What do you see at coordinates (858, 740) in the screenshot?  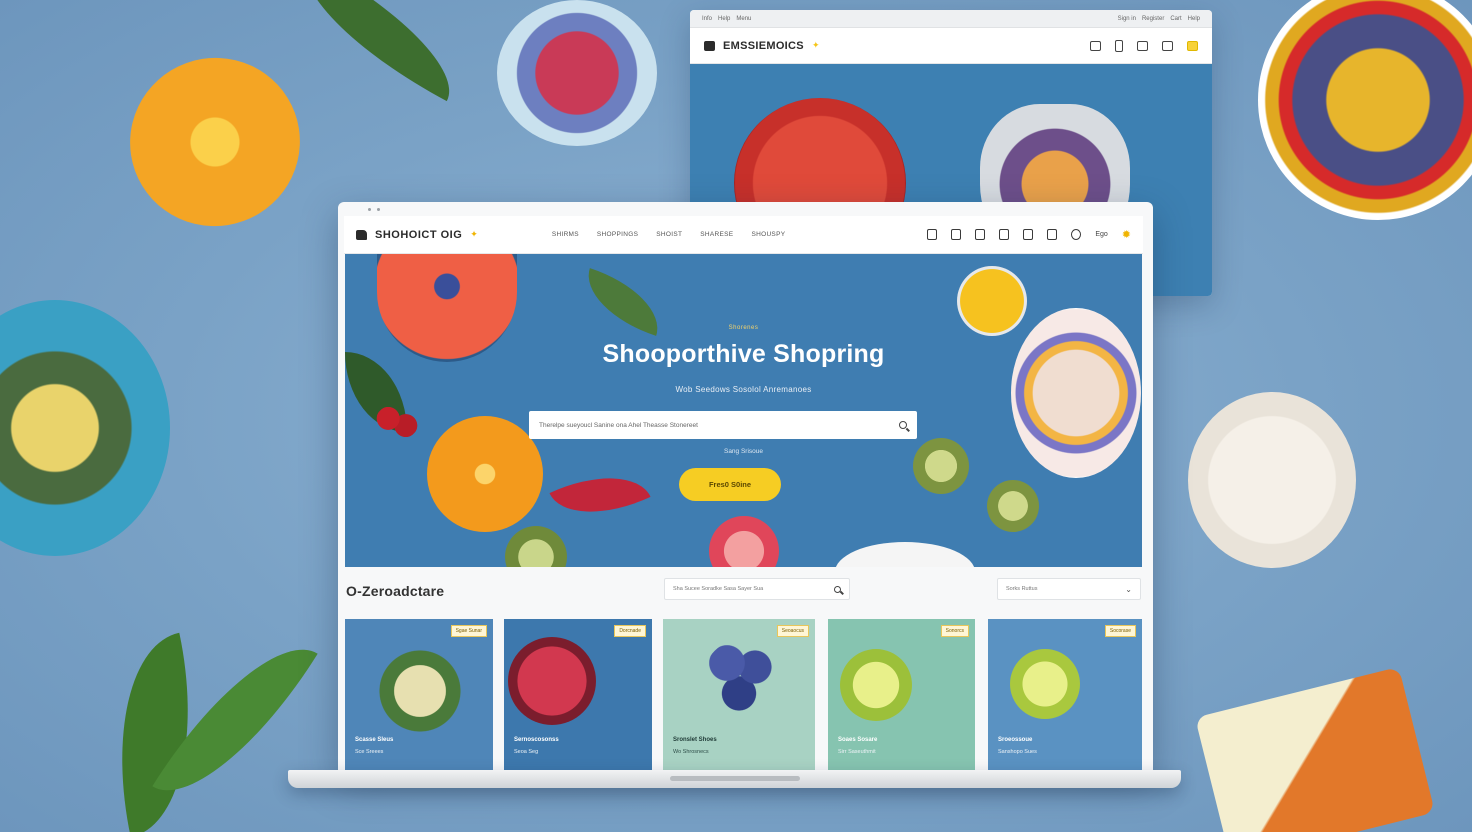 I see `product-title: Soaes Sosare` at bounding box center [858, 740].